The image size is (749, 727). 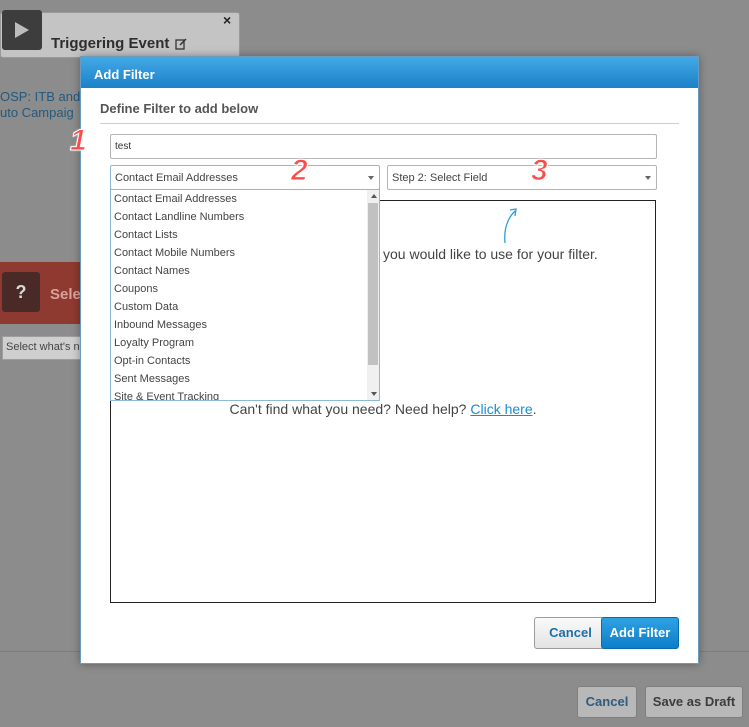 What do you see at coordinates (181, 46) in the screenshot?
I see `edit-icon` at bounding box center [181, 46].